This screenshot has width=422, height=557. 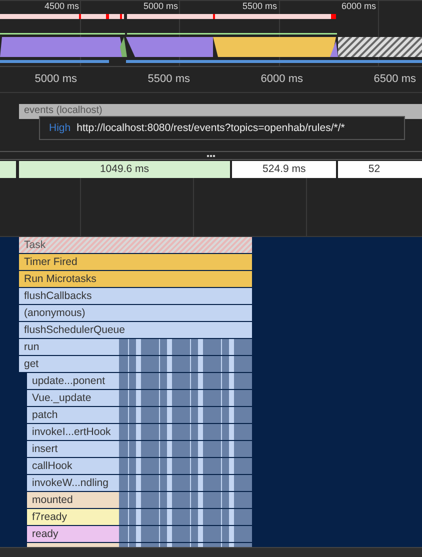 I want to click on priority-label: High, so click(x=60, y=128).